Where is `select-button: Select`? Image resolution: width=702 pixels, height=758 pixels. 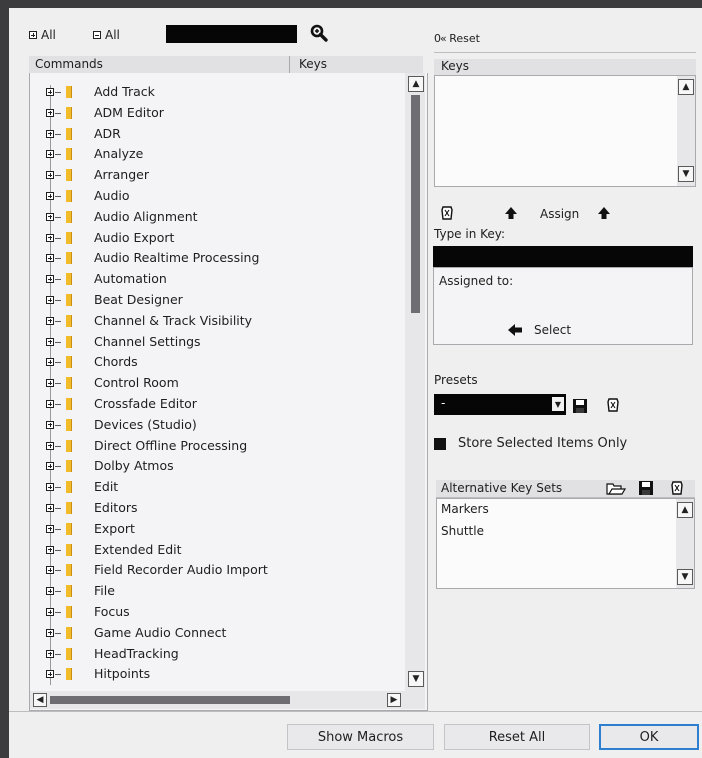 select-button: Select is located at coordinates (552, 330).